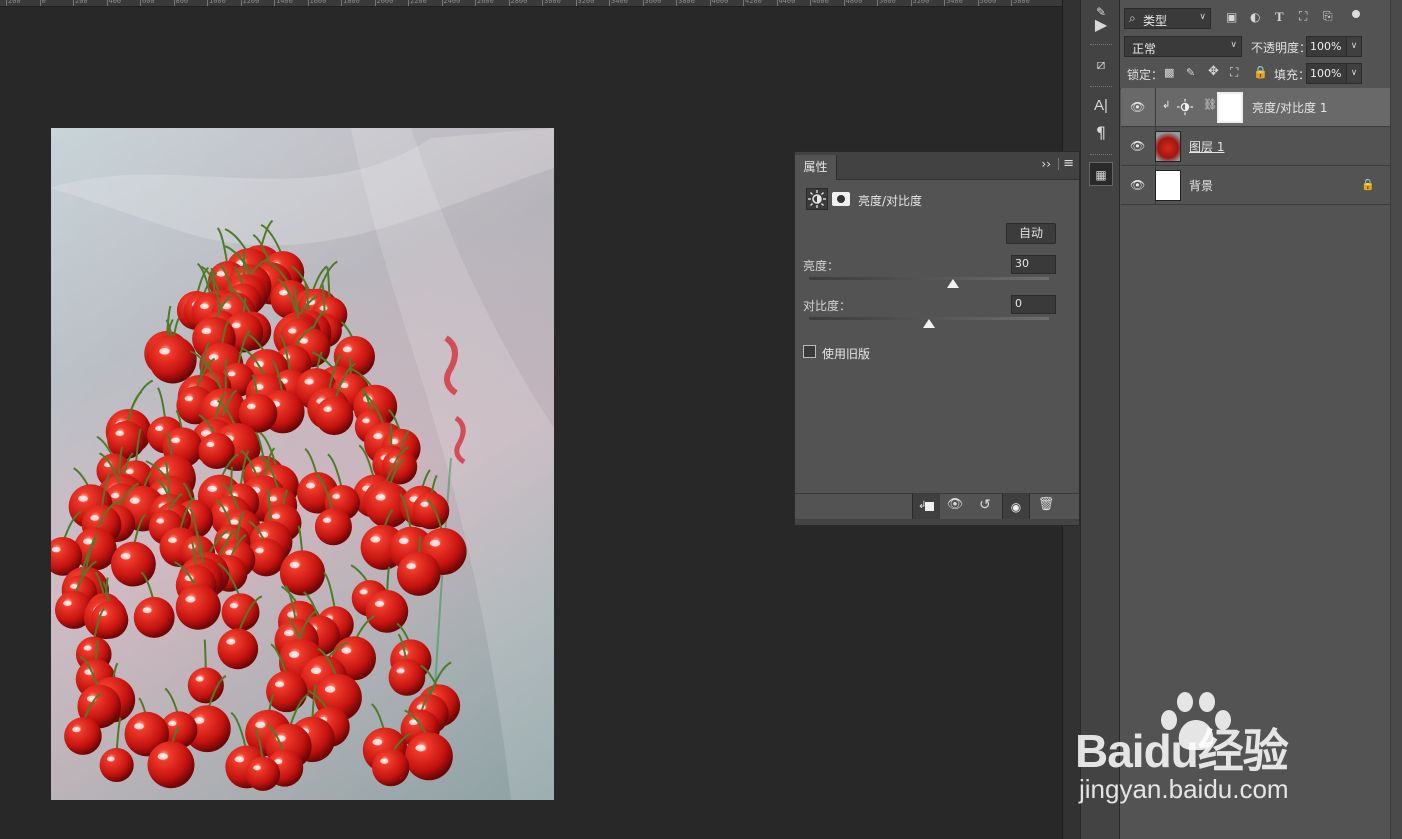 This screenshot has width=1402, height=839. I want to click on layer-mask-thumbnail, so click(1230, 107).